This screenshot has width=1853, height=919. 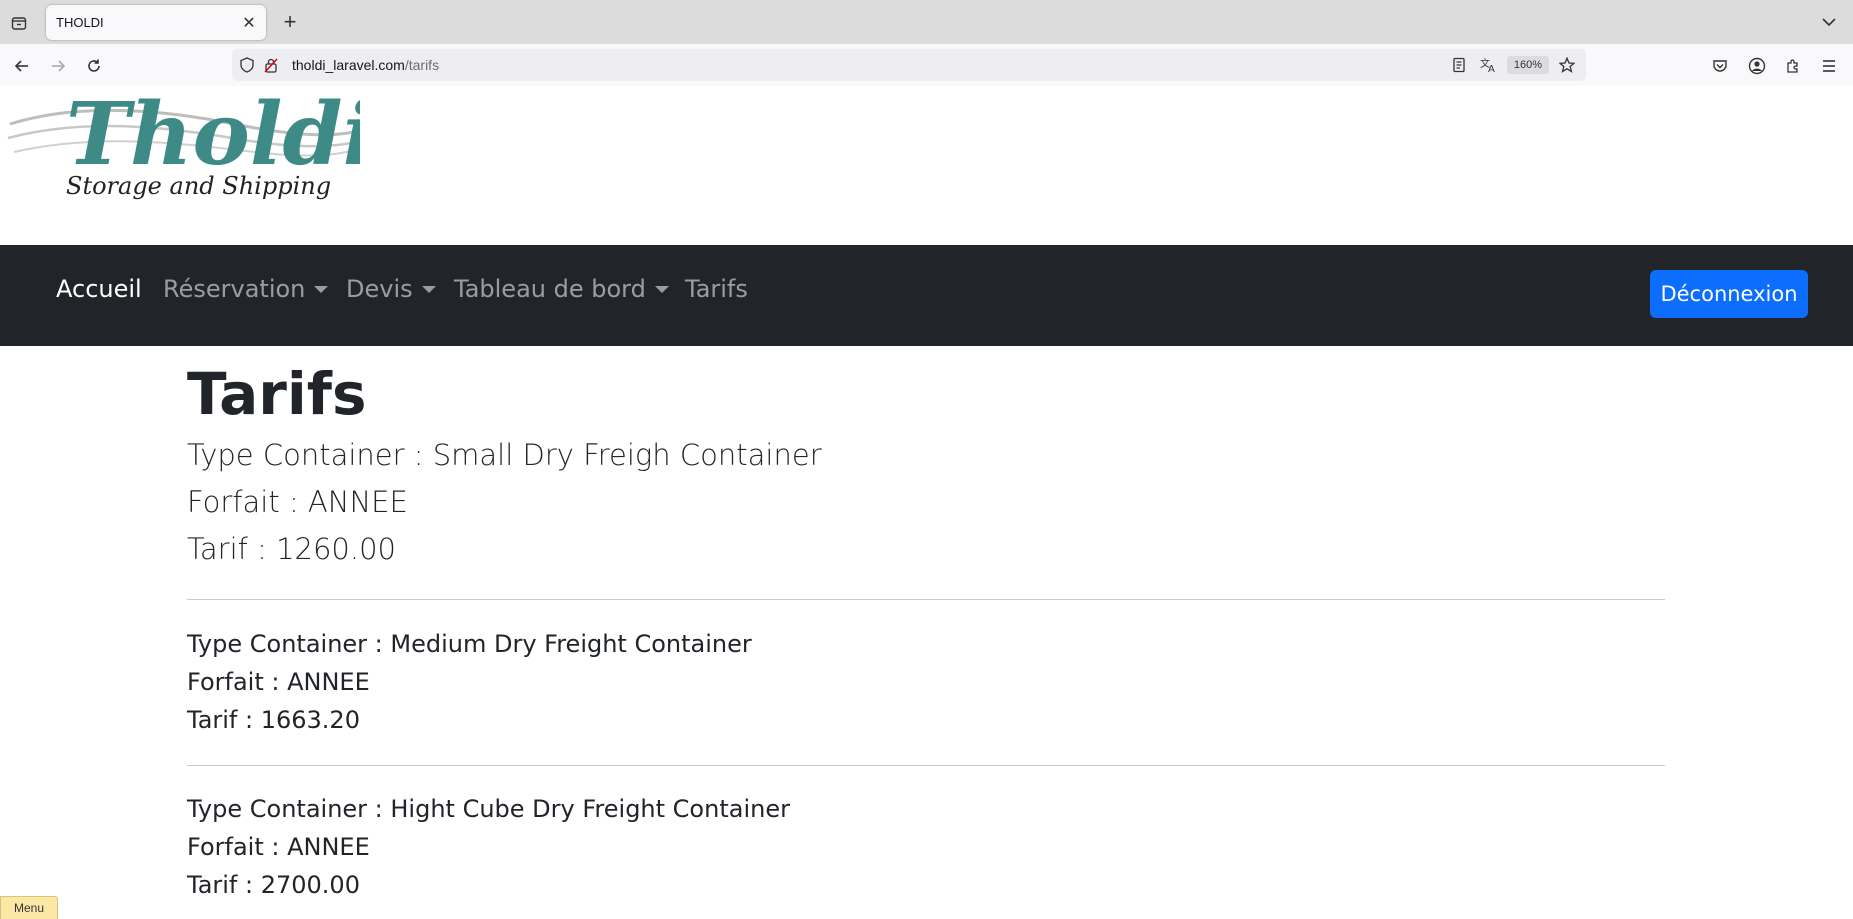 What do you see at coordinates (94, 66) in the screenshot?
I see `reload-icon` at bounding box center [94, 66].